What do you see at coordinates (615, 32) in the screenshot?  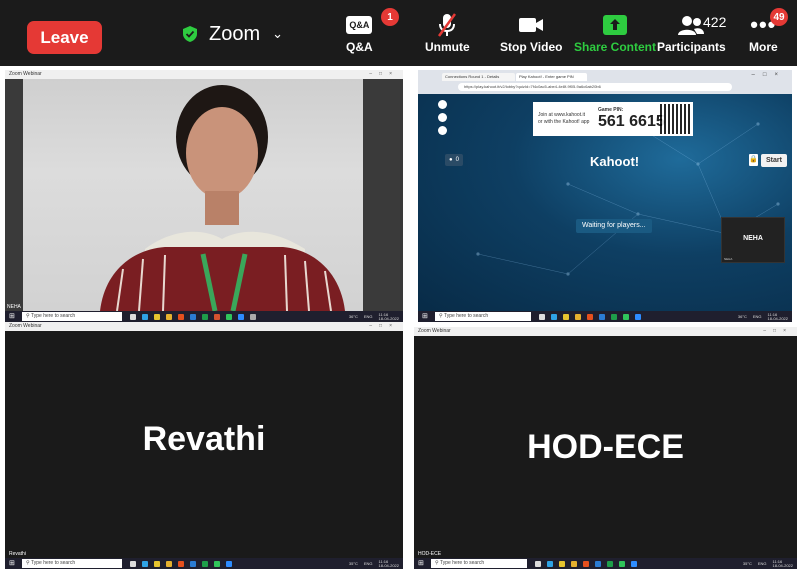 I see `share-content-button: Share Content` at bounding box center [615, 32].